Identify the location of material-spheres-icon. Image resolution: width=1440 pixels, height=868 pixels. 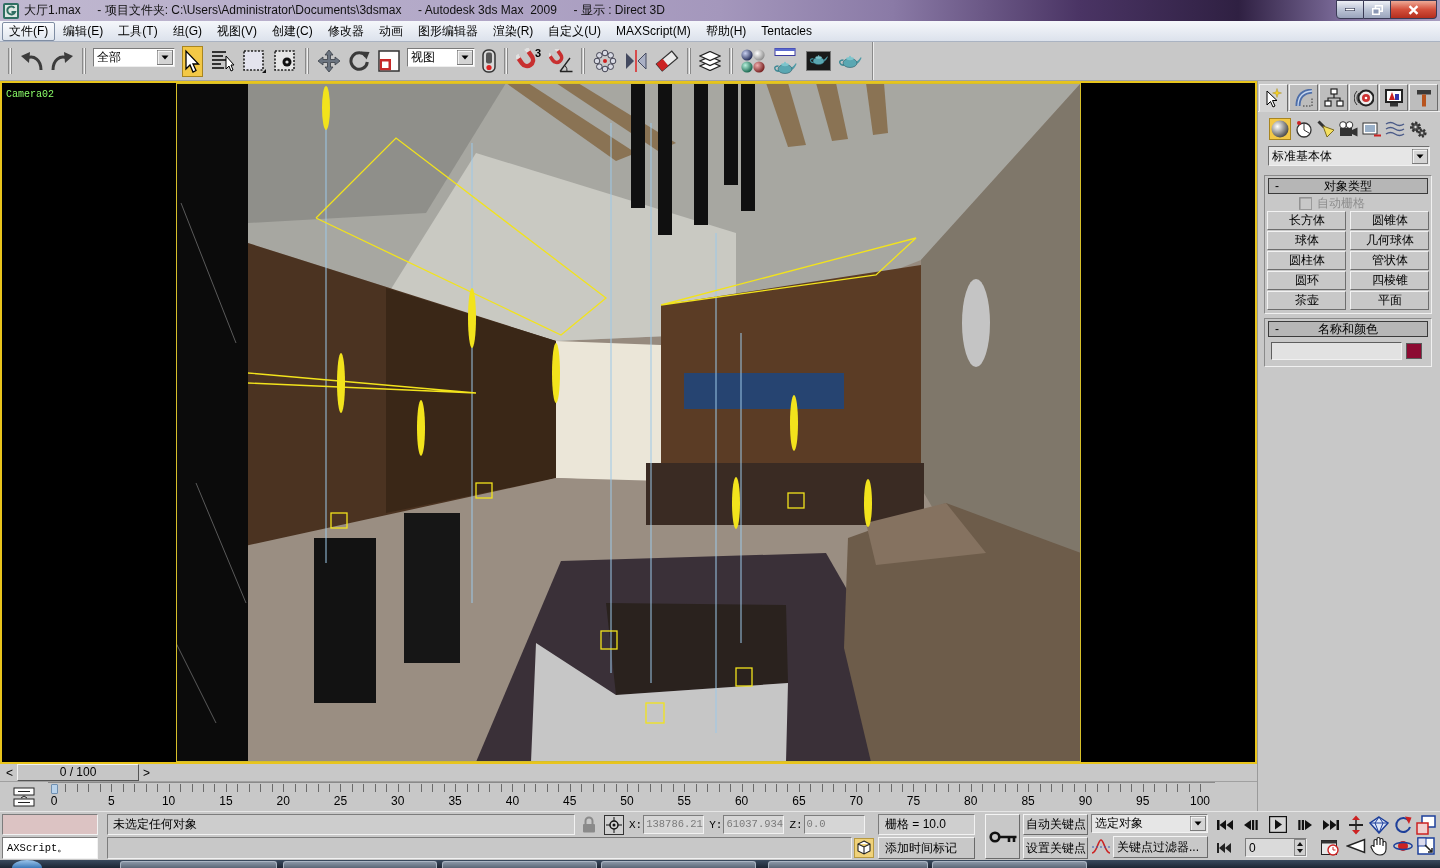
(753, 61).